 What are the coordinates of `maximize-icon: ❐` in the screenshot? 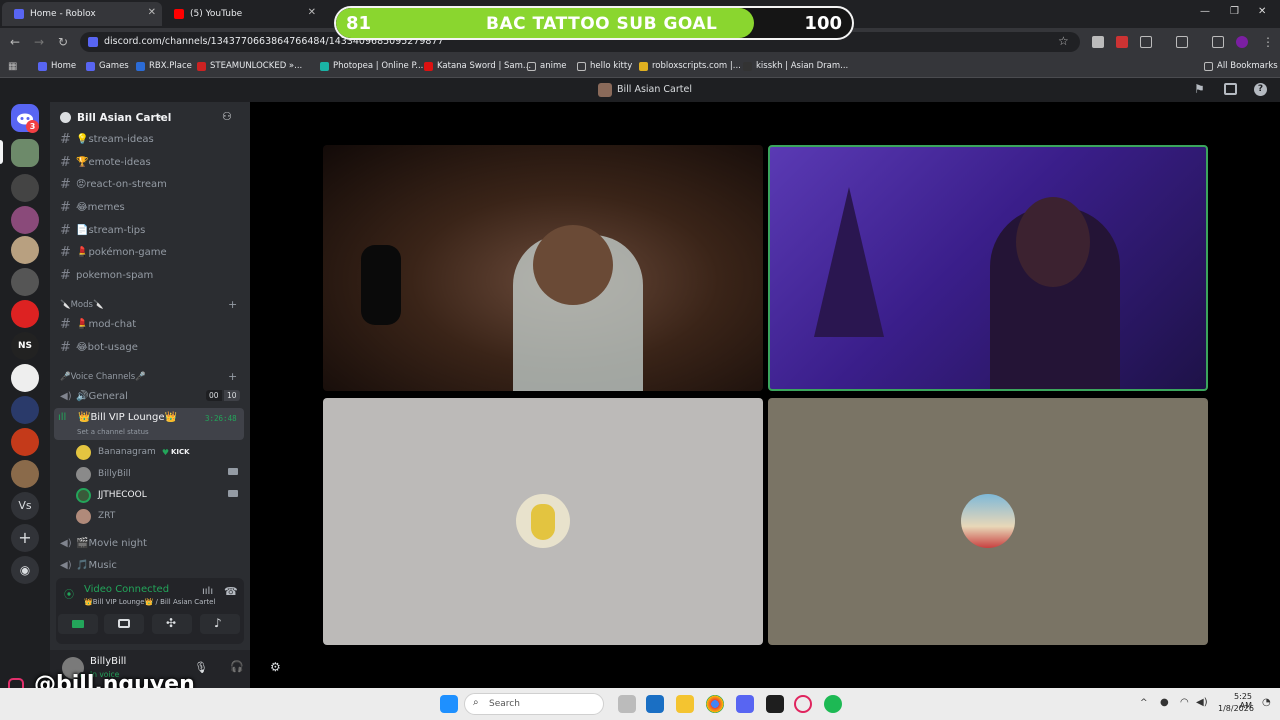 It's located at (1234, 11).